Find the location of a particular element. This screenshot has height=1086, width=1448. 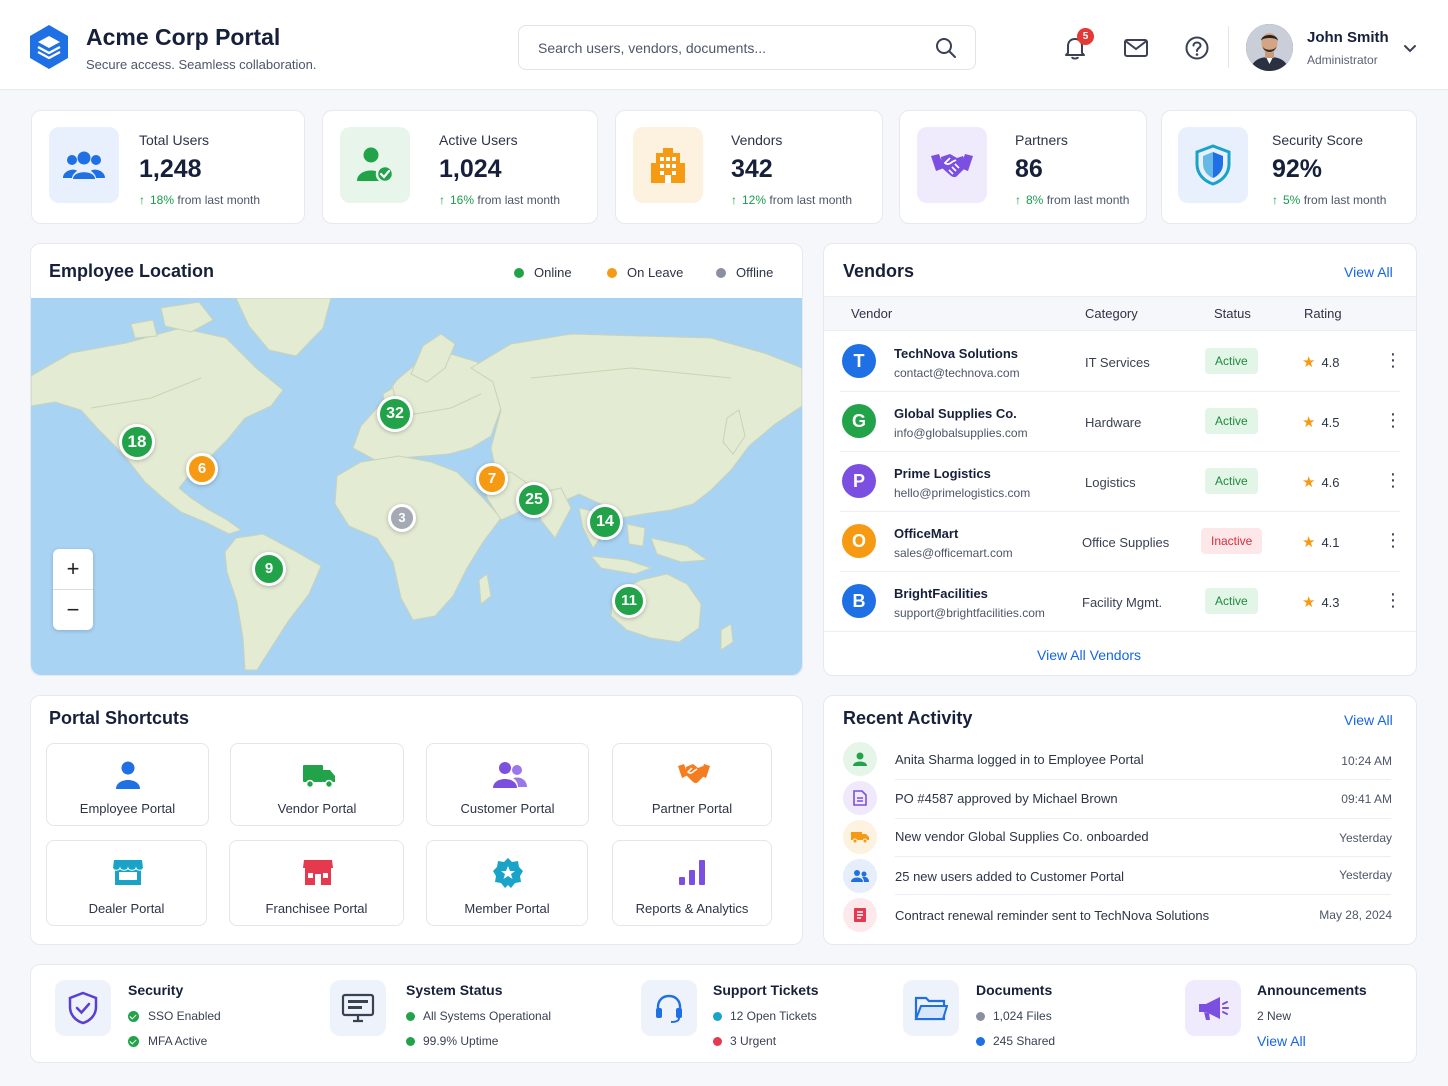

shortcut-dealer-portal: Dealer Portal is located at coordinates (126, 883).